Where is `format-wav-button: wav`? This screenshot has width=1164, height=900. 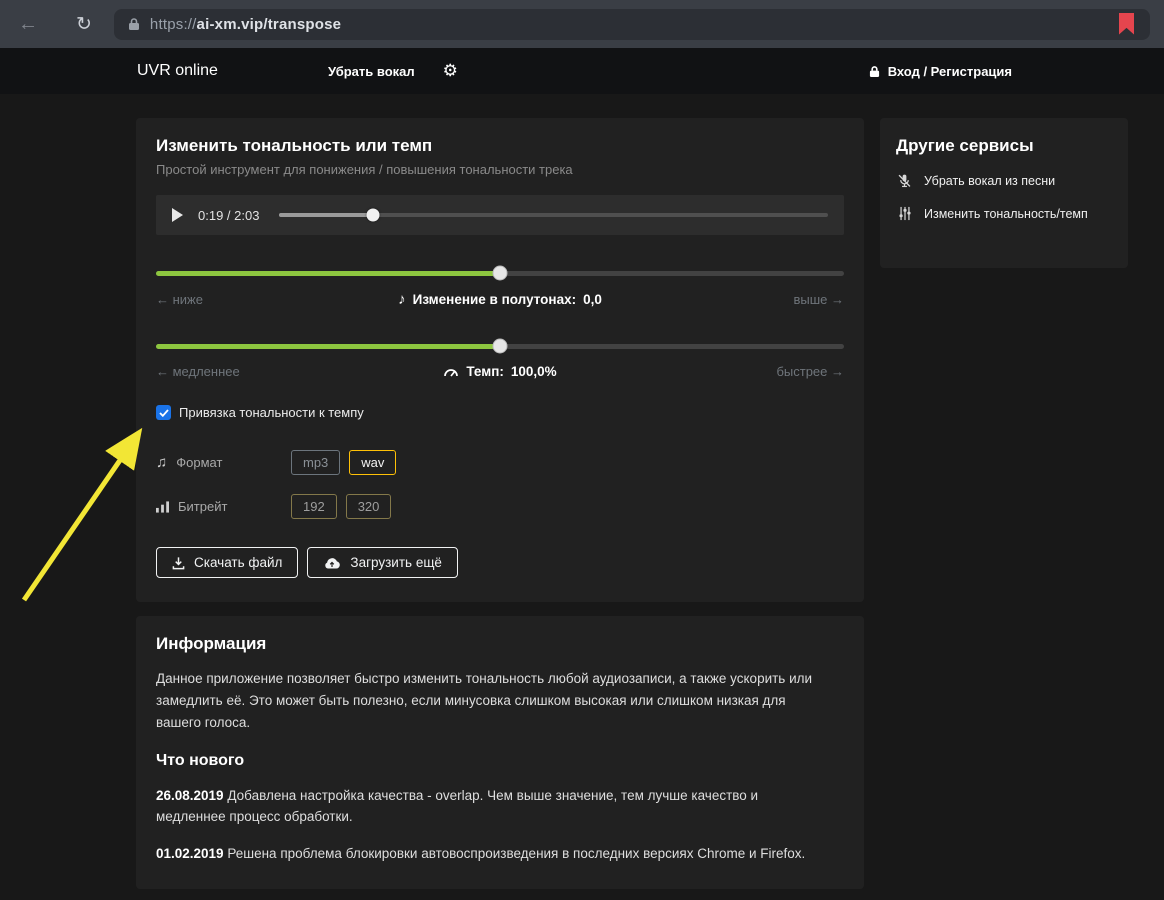 format-wav-button: wav is located at coordinates (373, 462).